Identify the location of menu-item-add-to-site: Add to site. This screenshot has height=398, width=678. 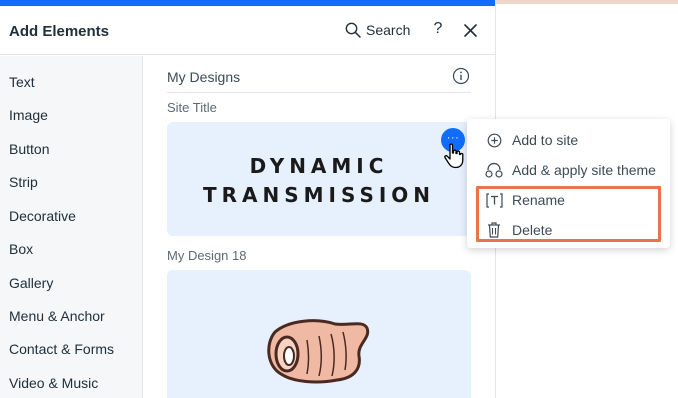
(568, 139).